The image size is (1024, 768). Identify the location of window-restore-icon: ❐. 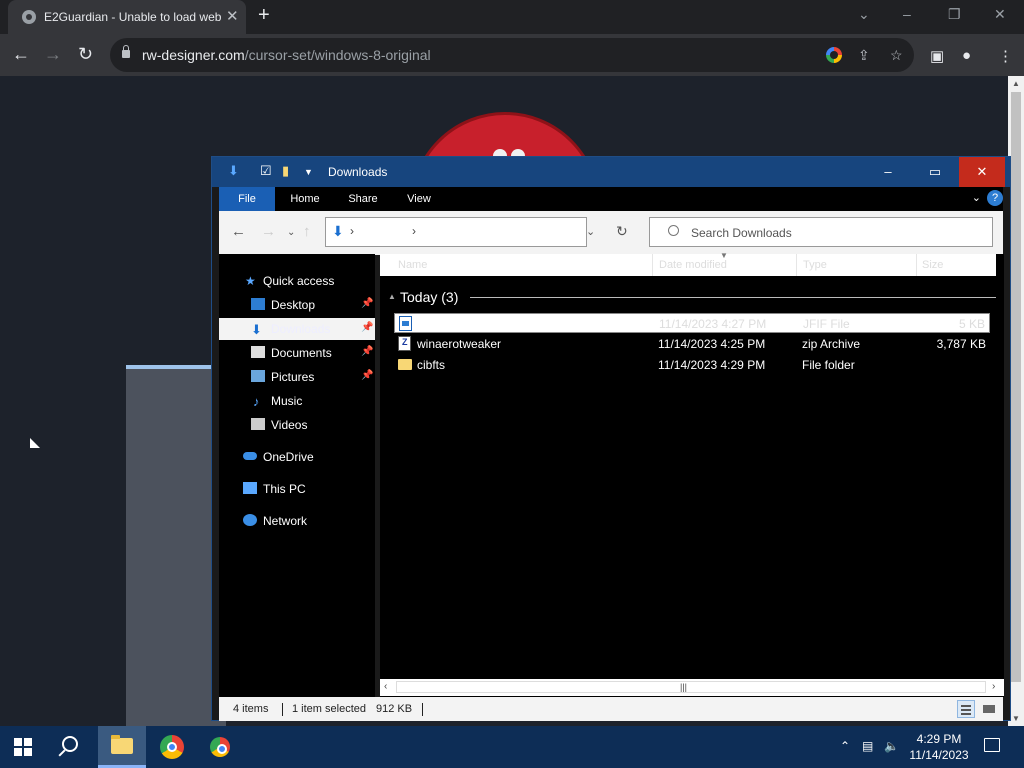
(954, 14).